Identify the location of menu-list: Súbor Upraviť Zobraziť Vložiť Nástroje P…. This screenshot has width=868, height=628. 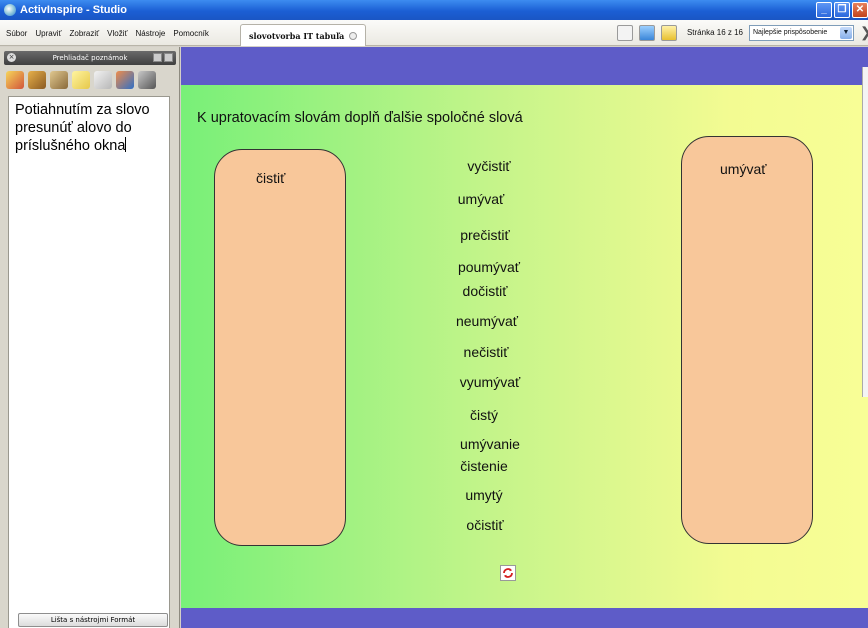
(107, 33).